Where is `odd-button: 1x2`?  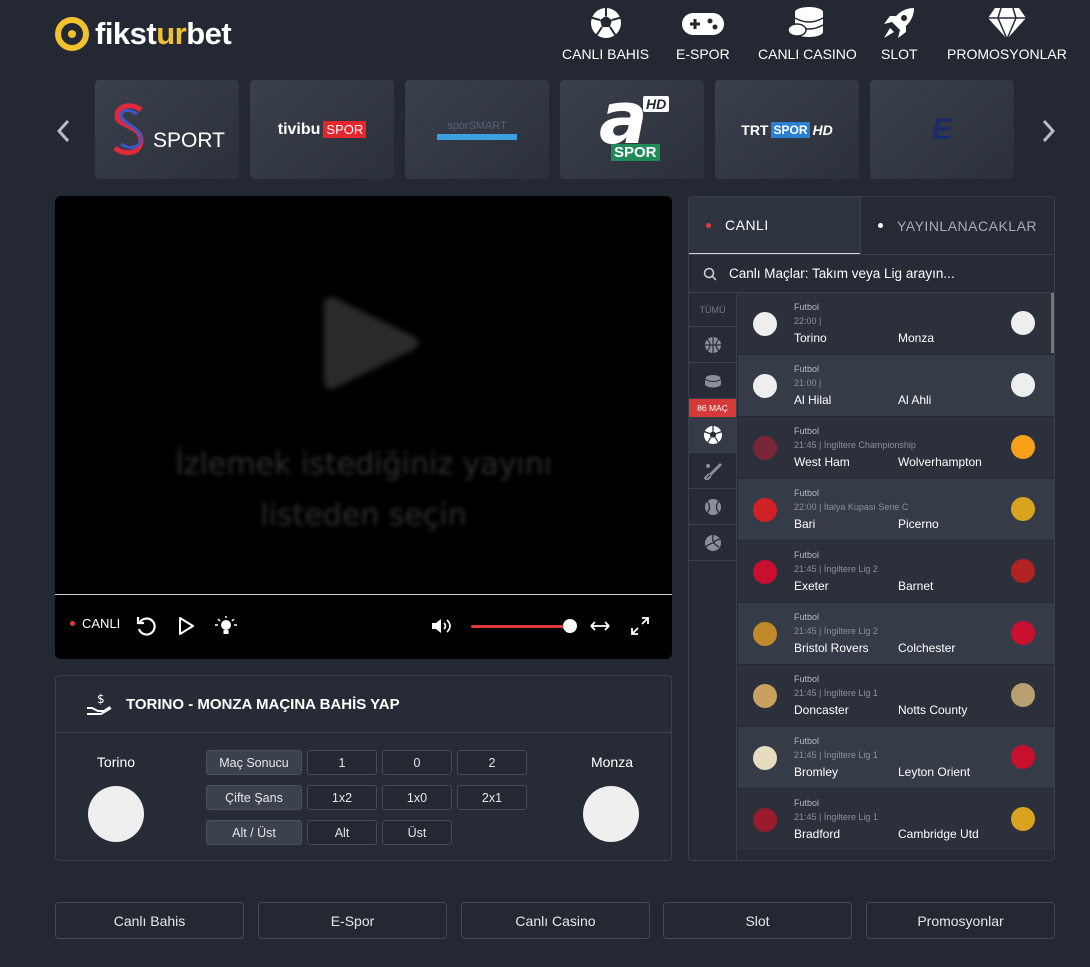 odd-button: 1x2 is located at coordinates (342, 797).